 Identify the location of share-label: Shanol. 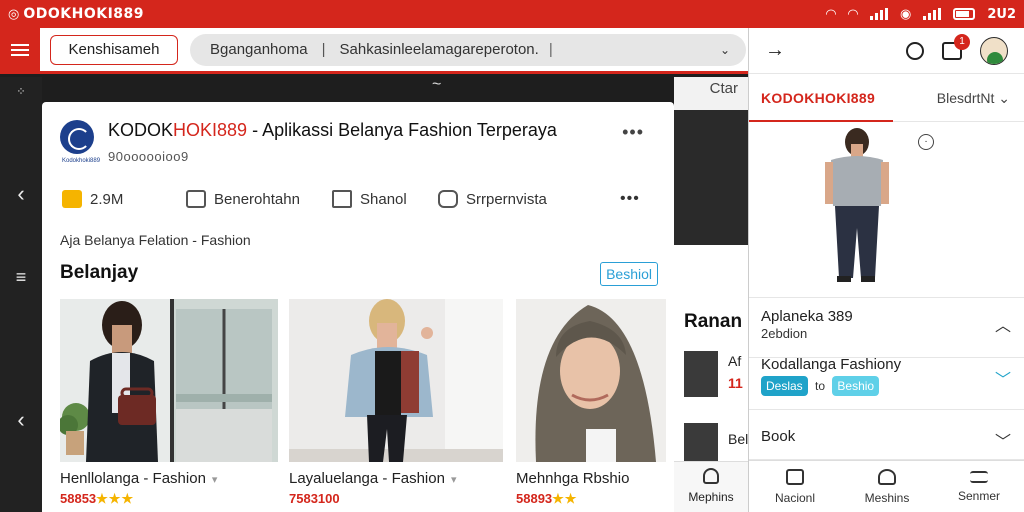
(383, 199).